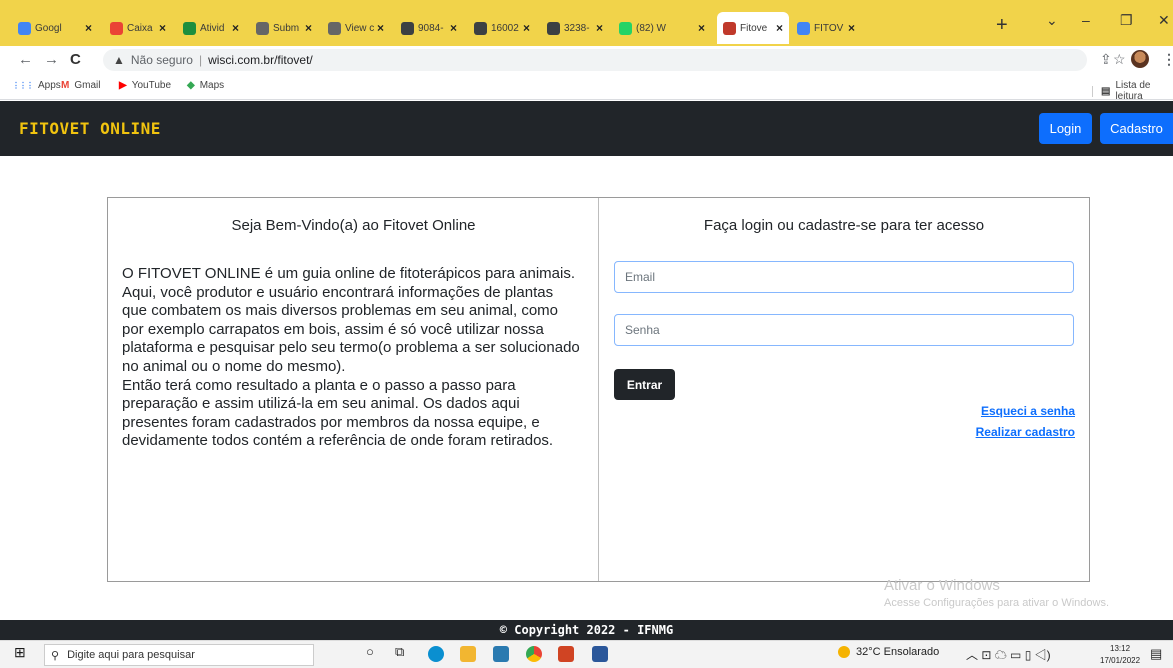 The height and width of the screenshot is (668, 1173). What do you see at coordinates (1140, 59) in the screenshot?
I see `profile-avatar` at bounding box center [1140, 59].